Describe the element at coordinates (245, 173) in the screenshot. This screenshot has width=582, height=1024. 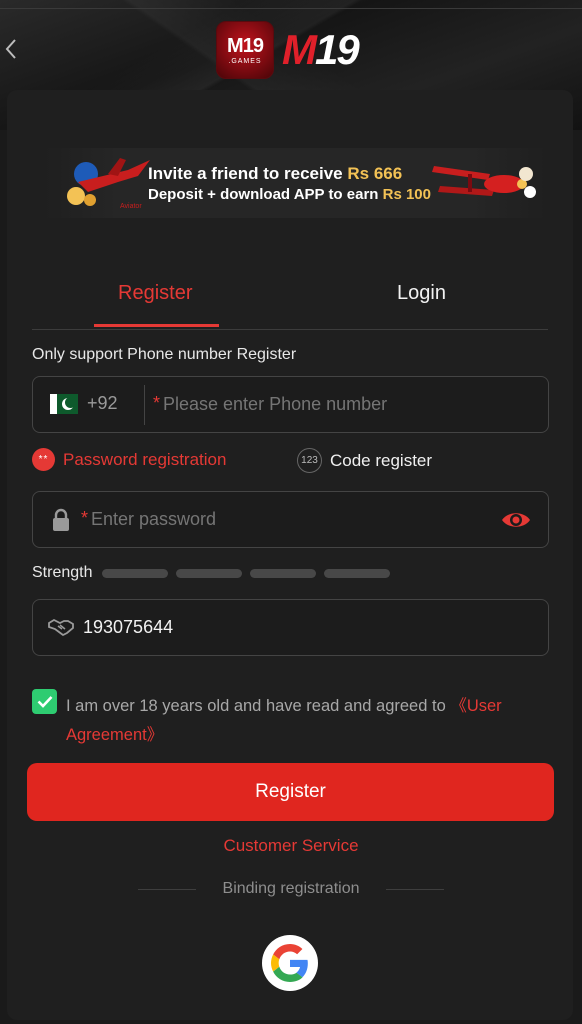
I see `banner-line1-text: Invite a friend to receive` at that location.